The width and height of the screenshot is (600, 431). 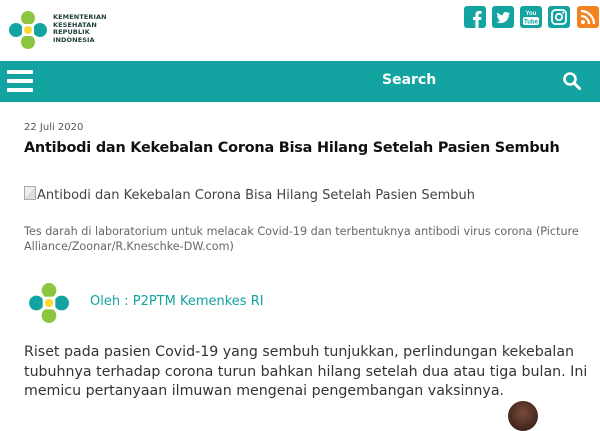 What do you see at coordinates (409, 80) in the screenshot?
I see `search-label: Search` at bounding box center [409, 80].